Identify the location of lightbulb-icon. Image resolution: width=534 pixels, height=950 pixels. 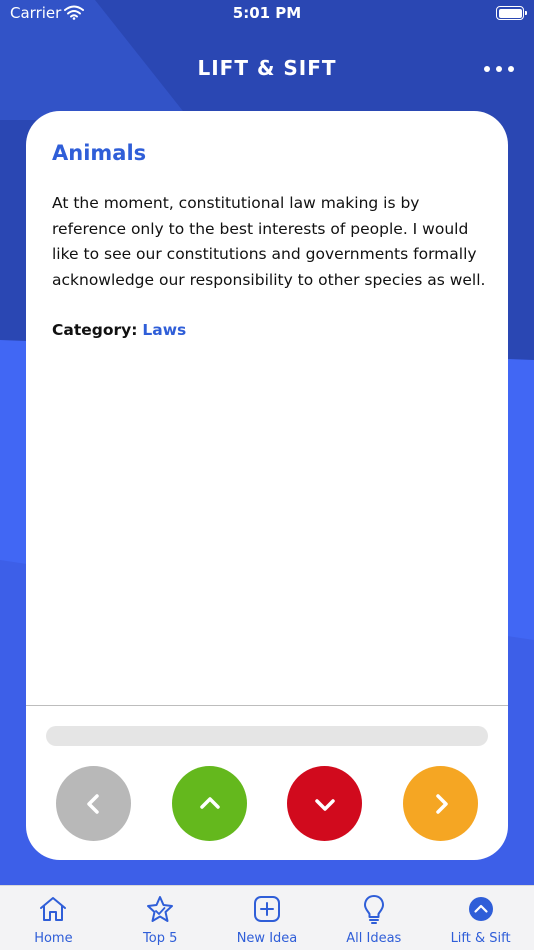
(374, 909).